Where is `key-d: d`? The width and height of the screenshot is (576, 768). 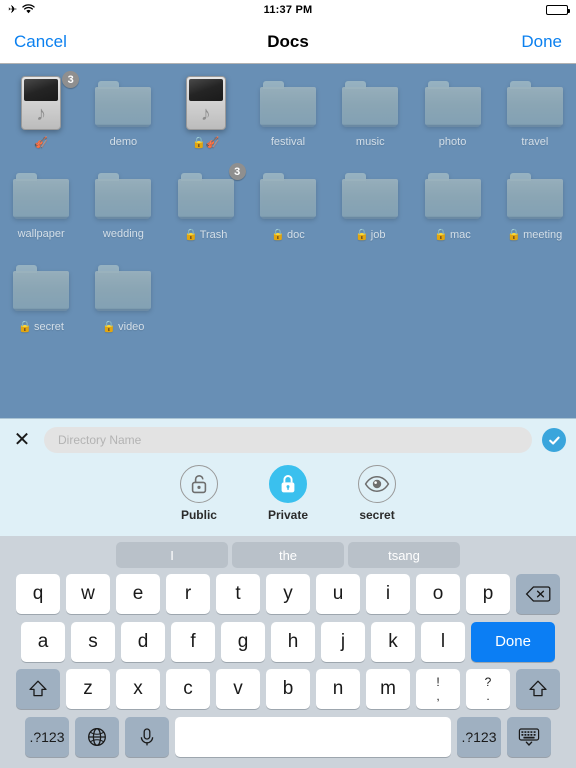
key-d: d is located at coordinates (143, 641).